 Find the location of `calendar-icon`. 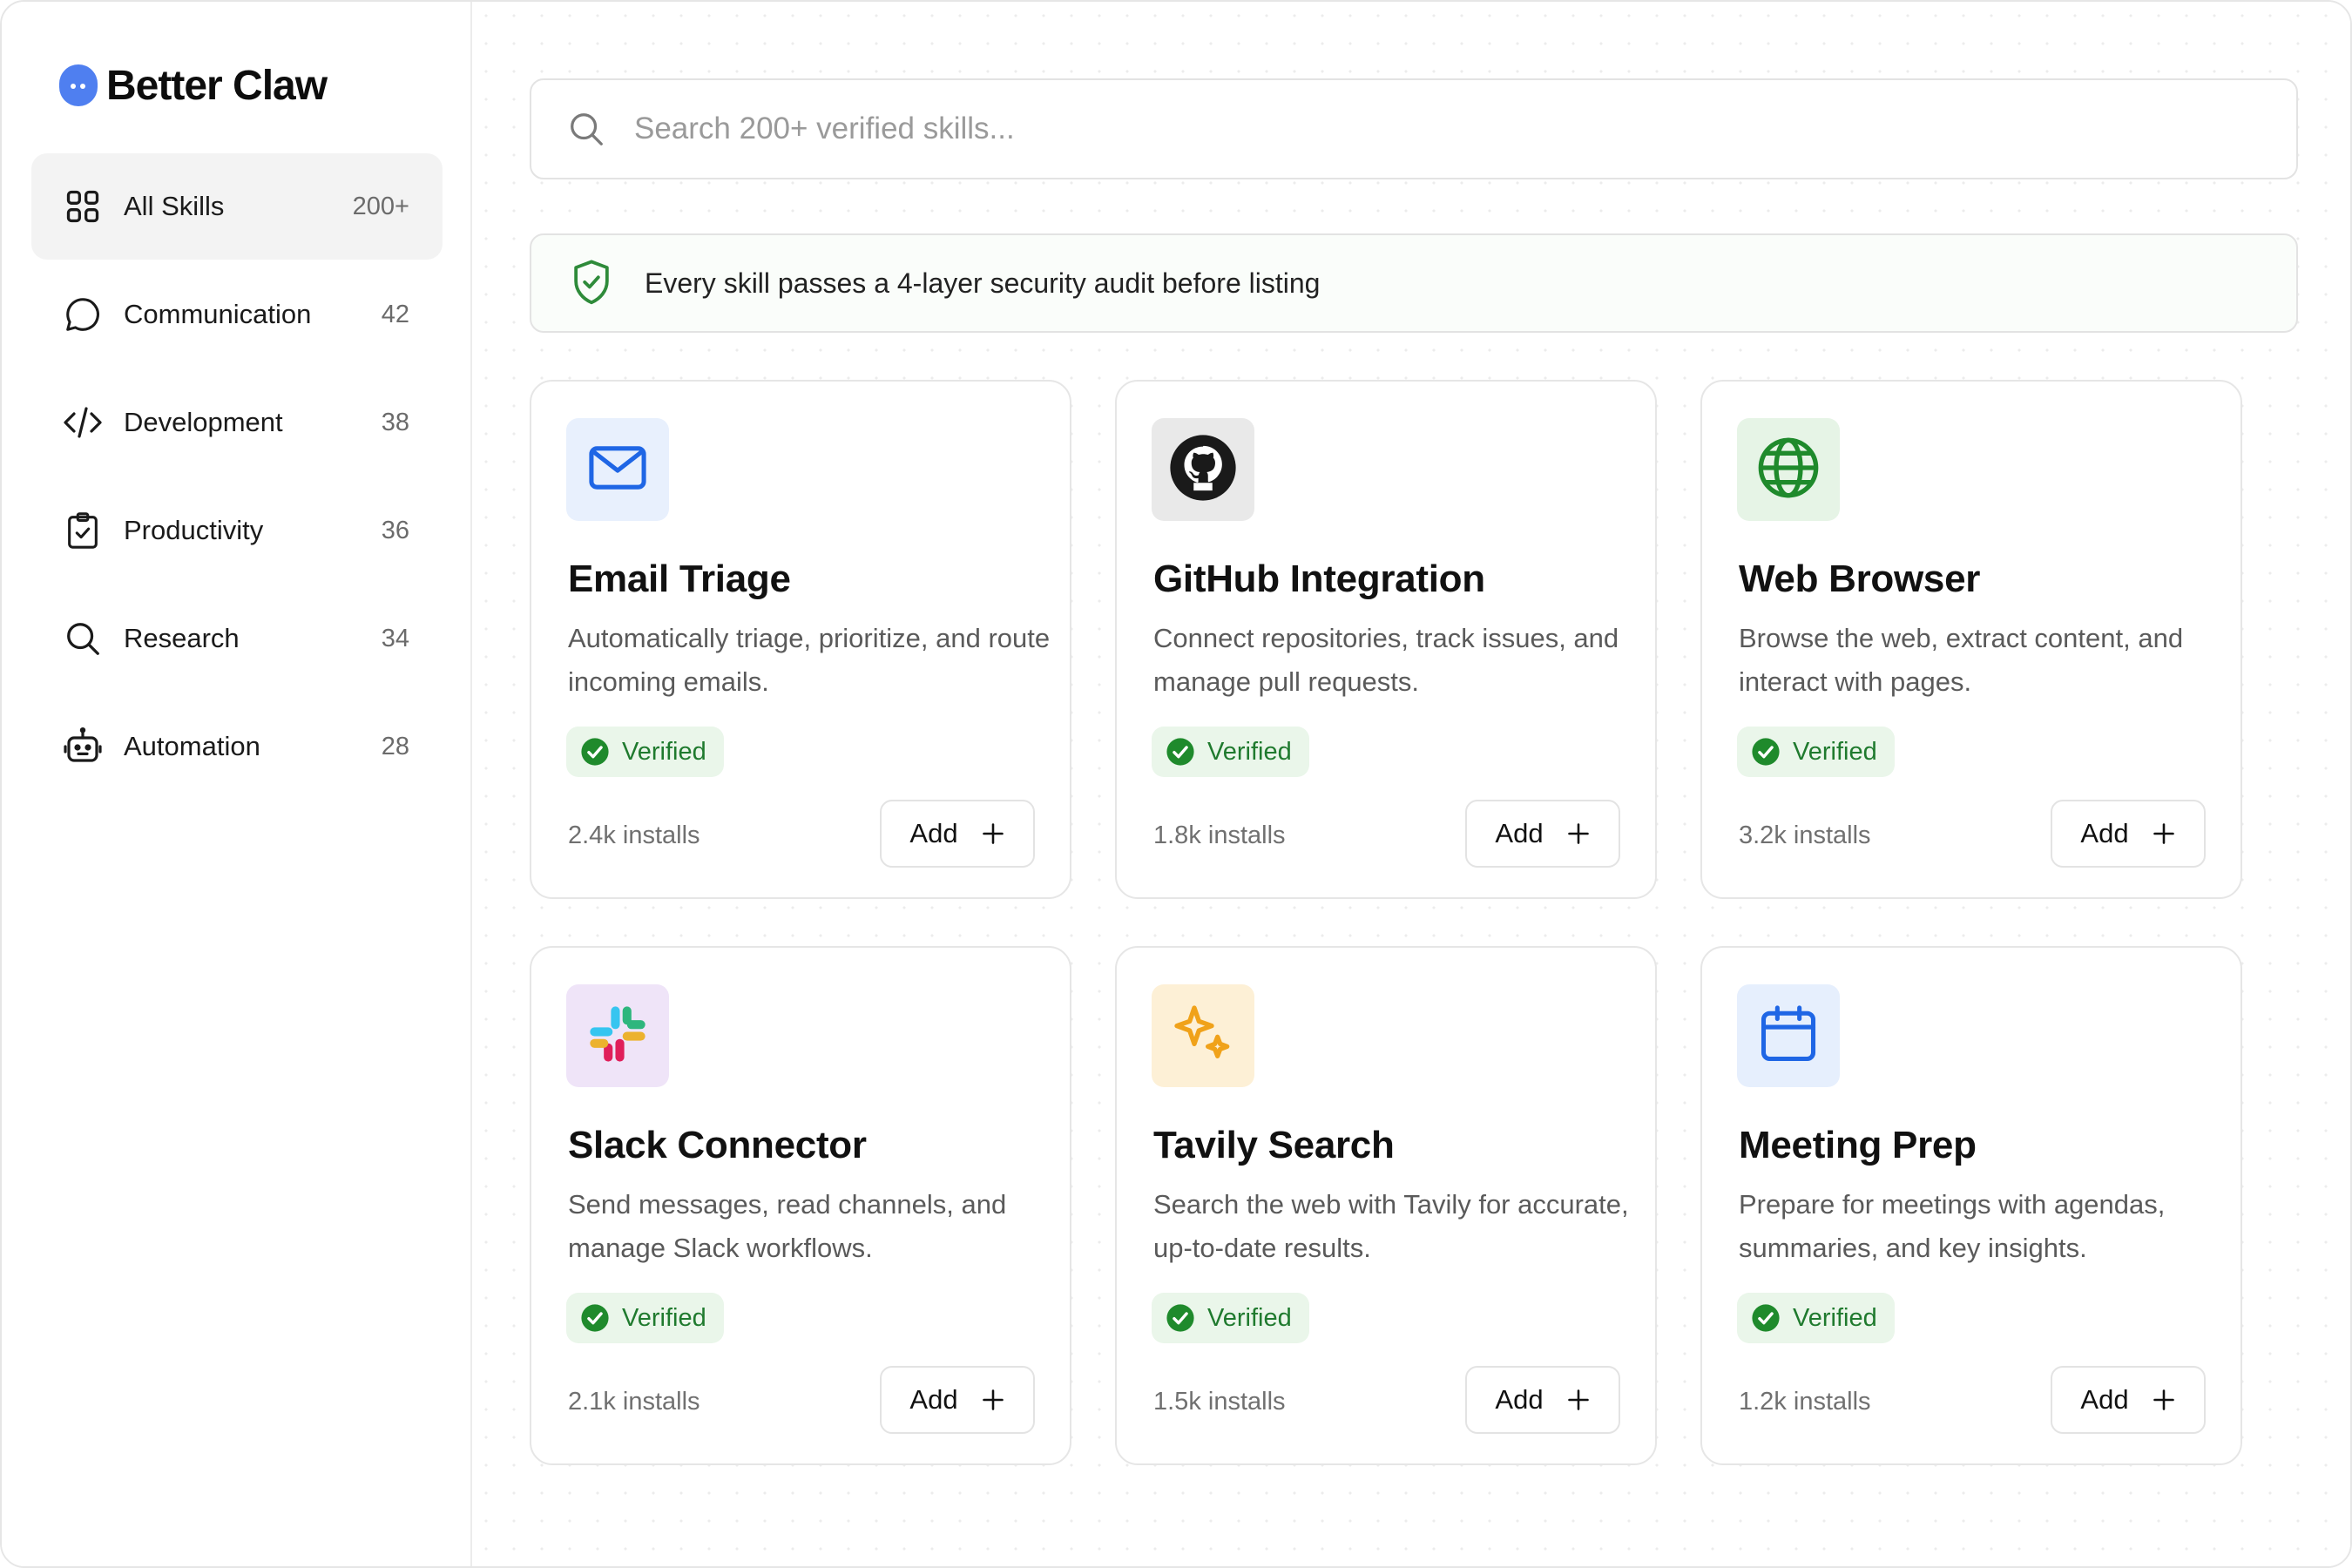

calendar-icon is located at coordinates (1788, 1036).